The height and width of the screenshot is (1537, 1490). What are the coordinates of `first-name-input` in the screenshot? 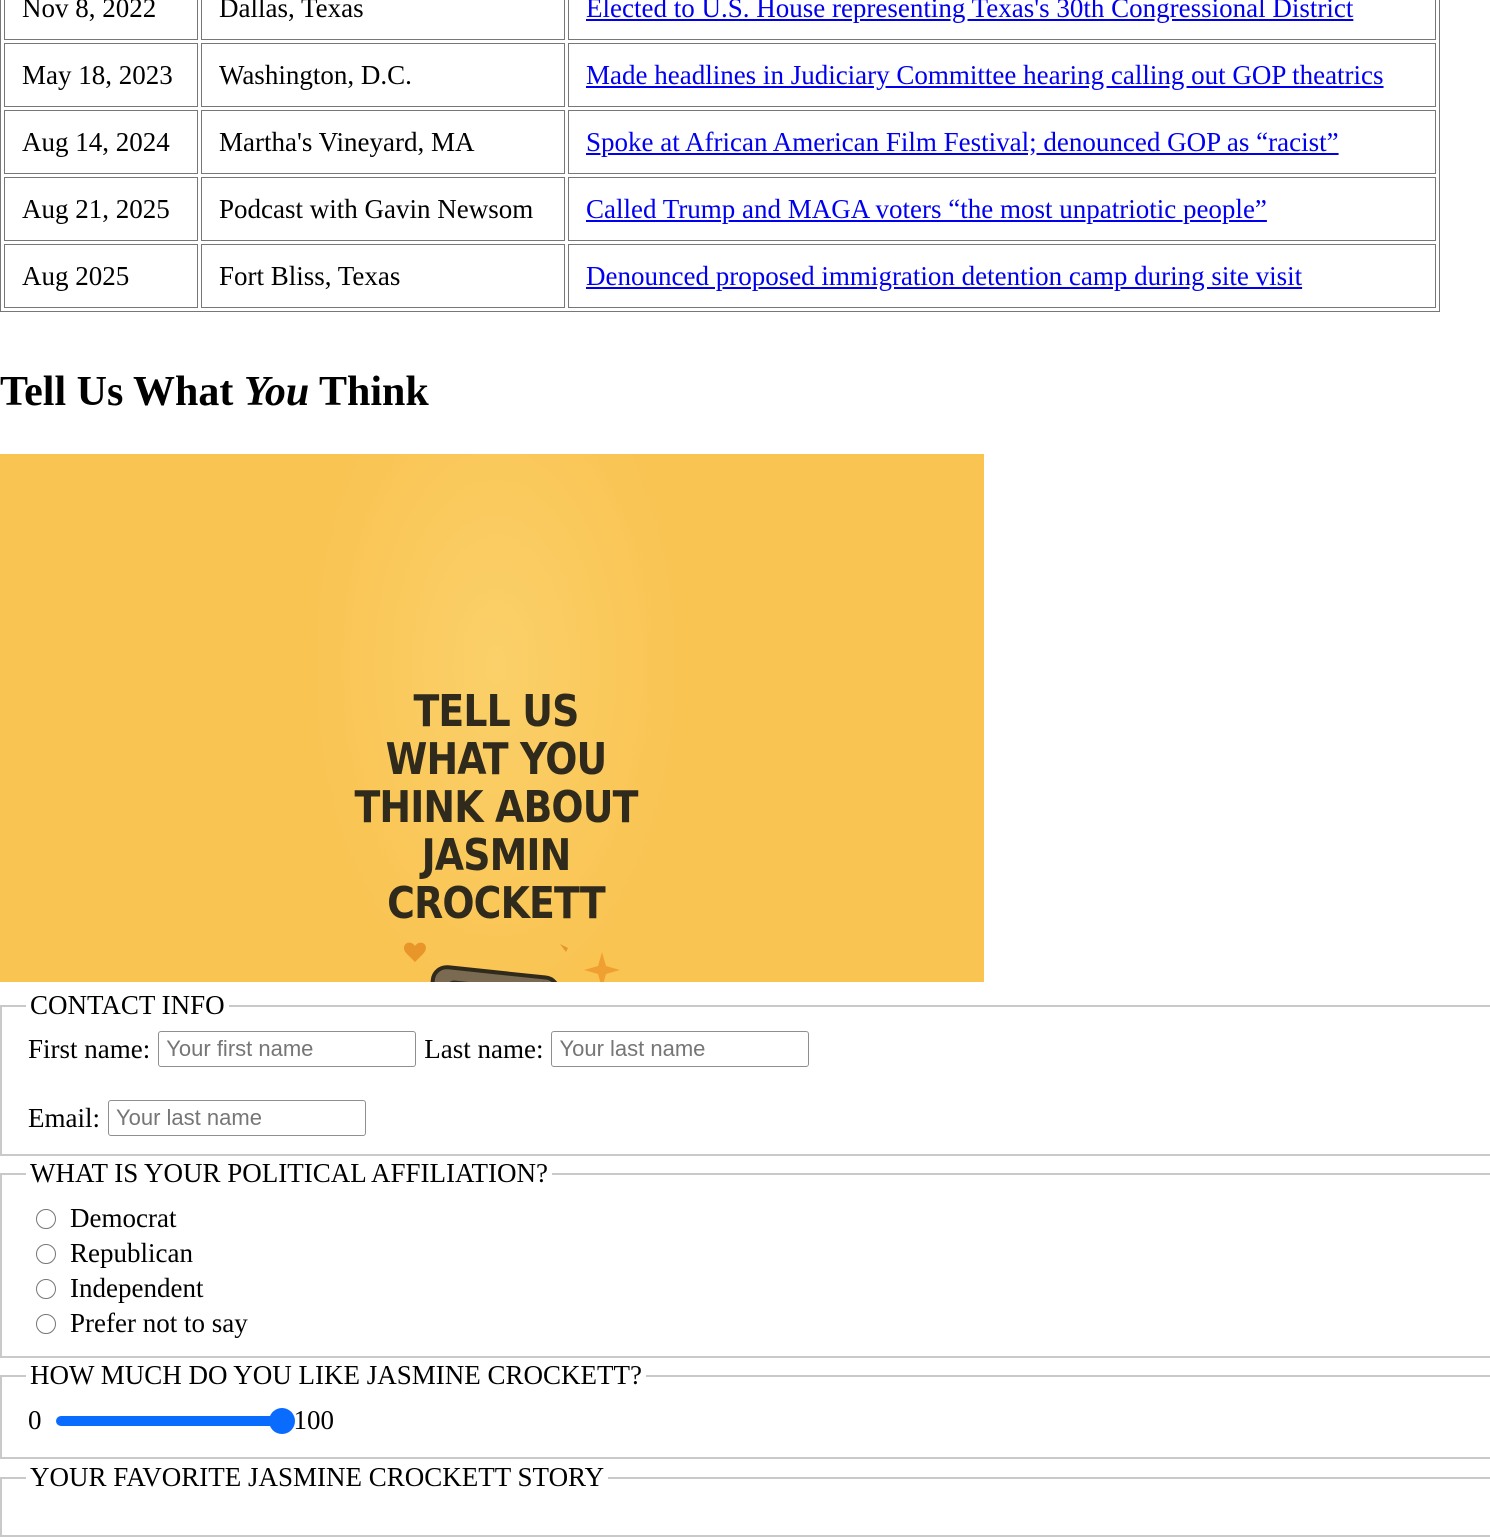 It's located at (287, 1049).